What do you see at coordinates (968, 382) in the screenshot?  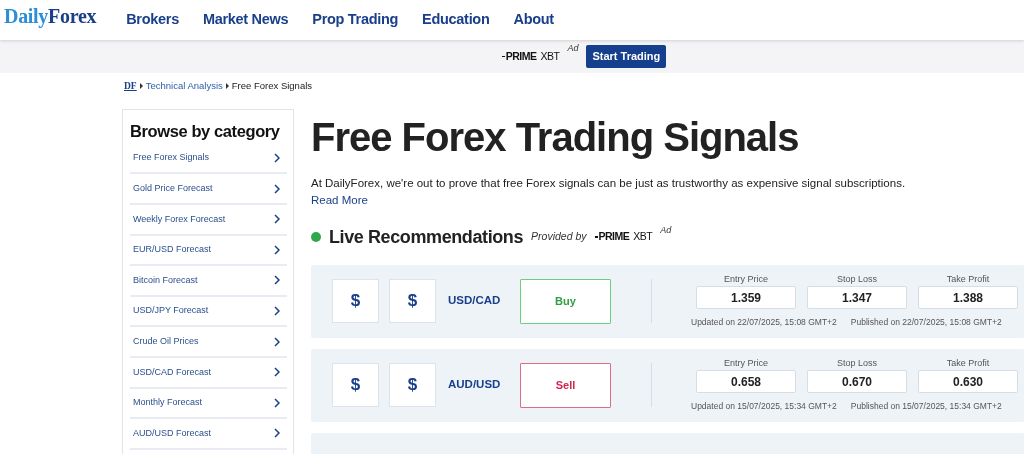 I see `price-value: 0.630` at bounding box center [968, 382].